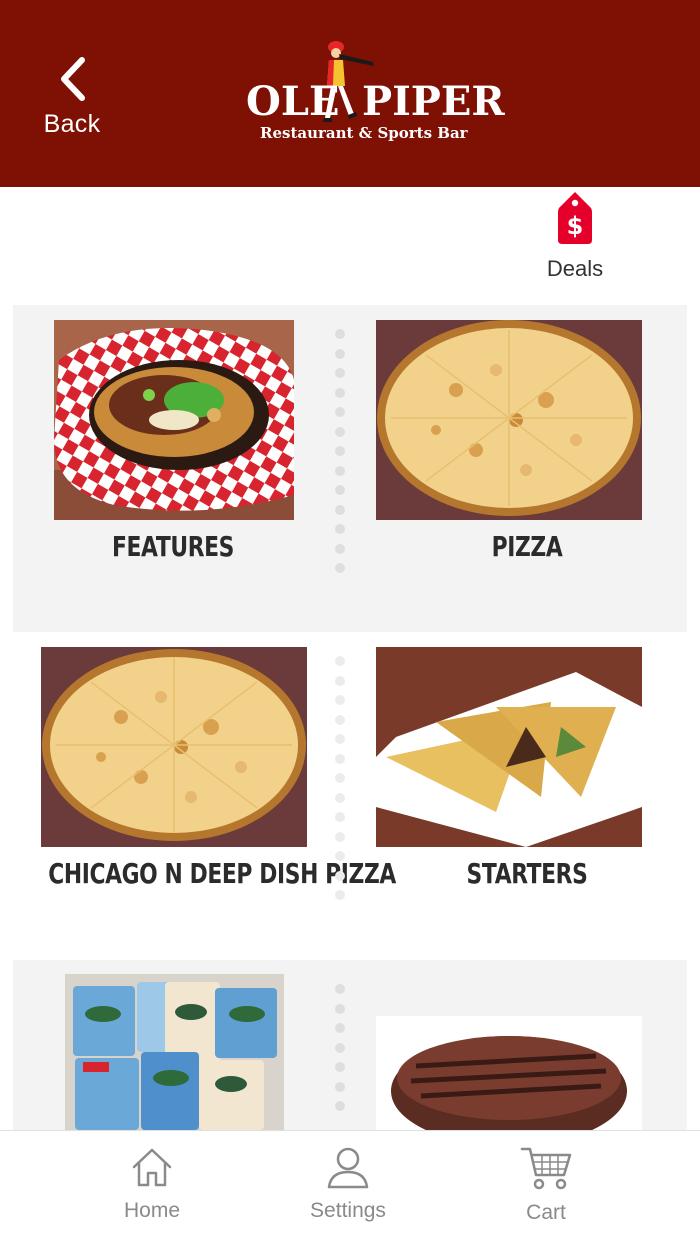  What do you see at coordinates (527, 546) in the screenshot?
I see `category-label: PIZZA` at bounding box center [527, 546].